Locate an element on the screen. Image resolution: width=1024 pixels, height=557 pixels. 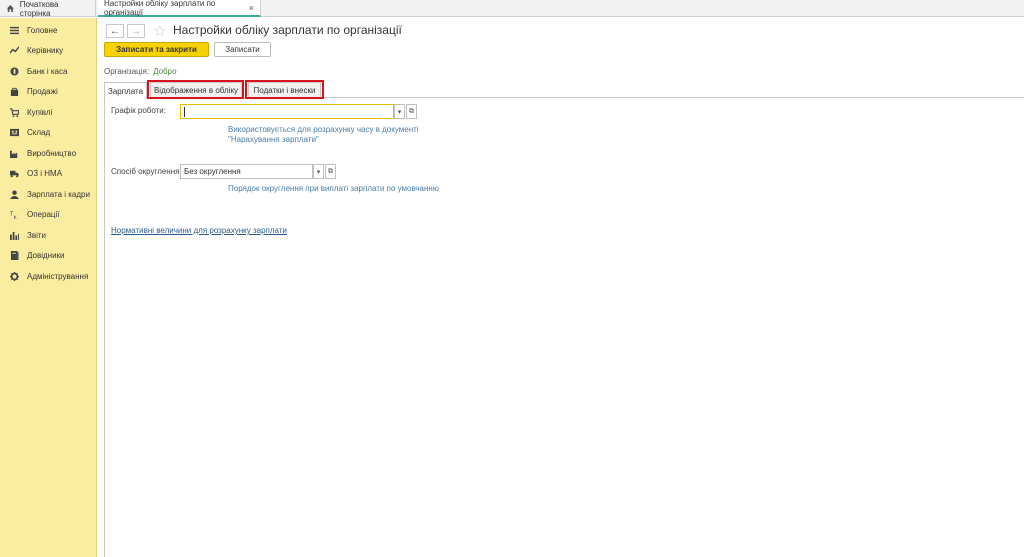
sidebar-item-label: Купівлі is located at coordinates (40, 112).